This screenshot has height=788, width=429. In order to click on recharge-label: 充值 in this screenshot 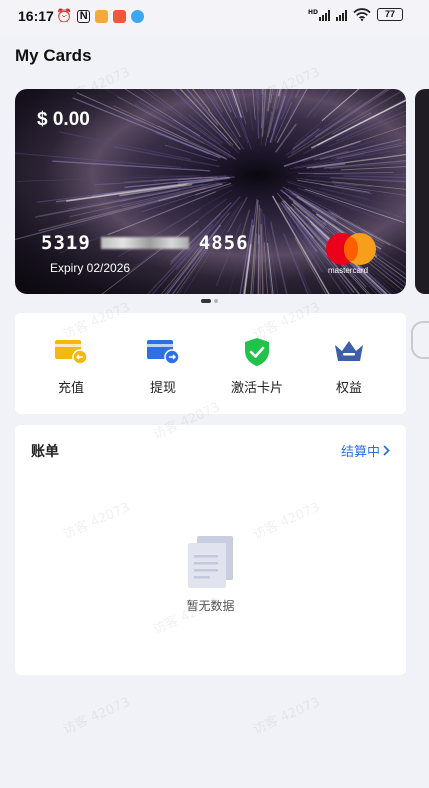, I will do `click(70, 388)`.